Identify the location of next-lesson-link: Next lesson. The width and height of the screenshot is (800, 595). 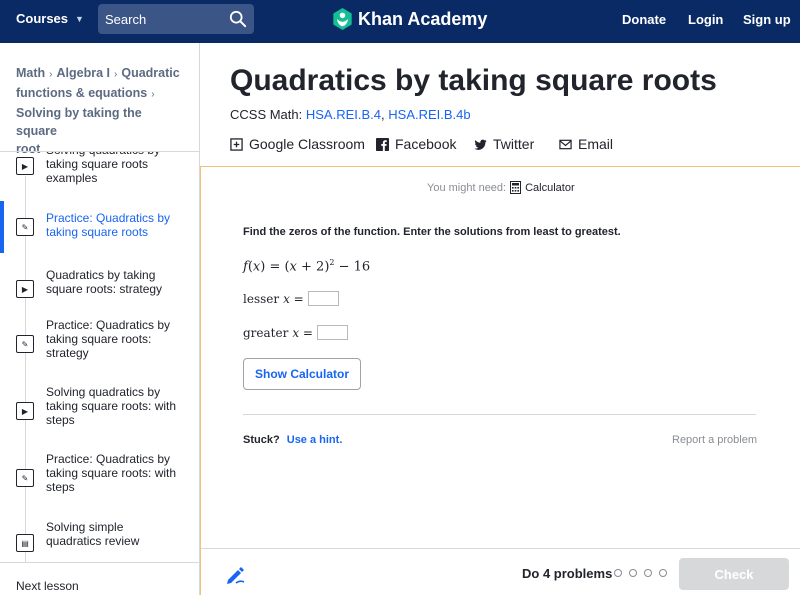
(47, 586).